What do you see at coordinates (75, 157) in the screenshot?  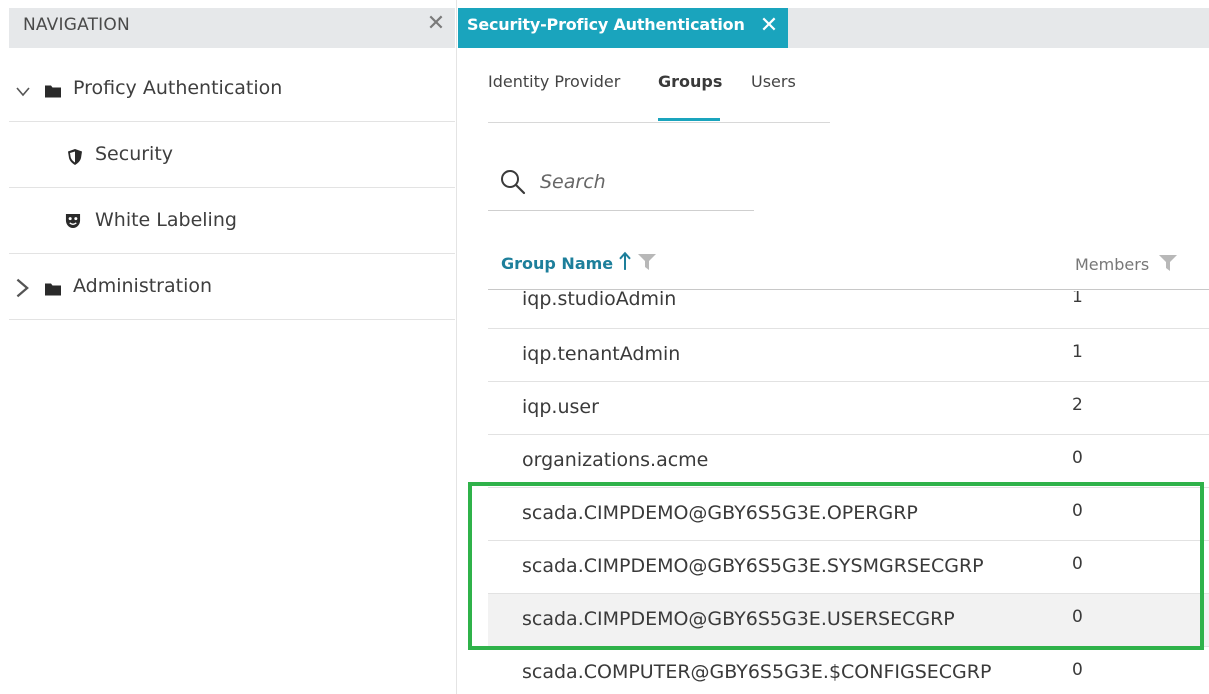 I see `shield-icon` at bounding box center [75, 157].